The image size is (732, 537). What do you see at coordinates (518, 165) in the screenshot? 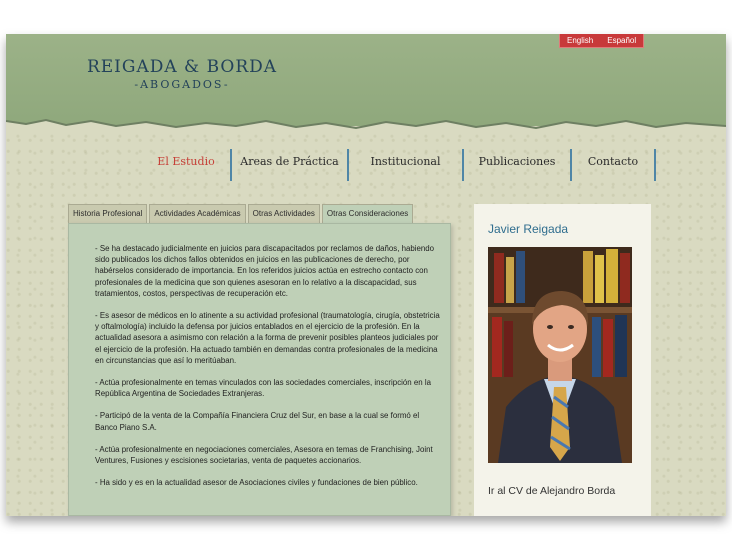
I see `nav-item-publicaciones: Publicaciones` at bounding box center [518, 165].